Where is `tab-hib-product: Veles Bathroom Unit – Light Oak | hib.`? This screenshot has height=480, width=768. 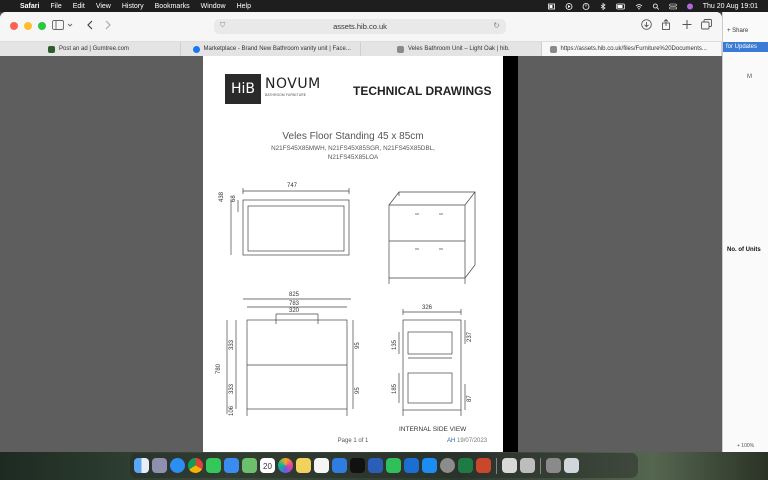
tab-hib-product: Veles Bathroom Unit – Light Oak | hib. is located at coordinates (451, 49).